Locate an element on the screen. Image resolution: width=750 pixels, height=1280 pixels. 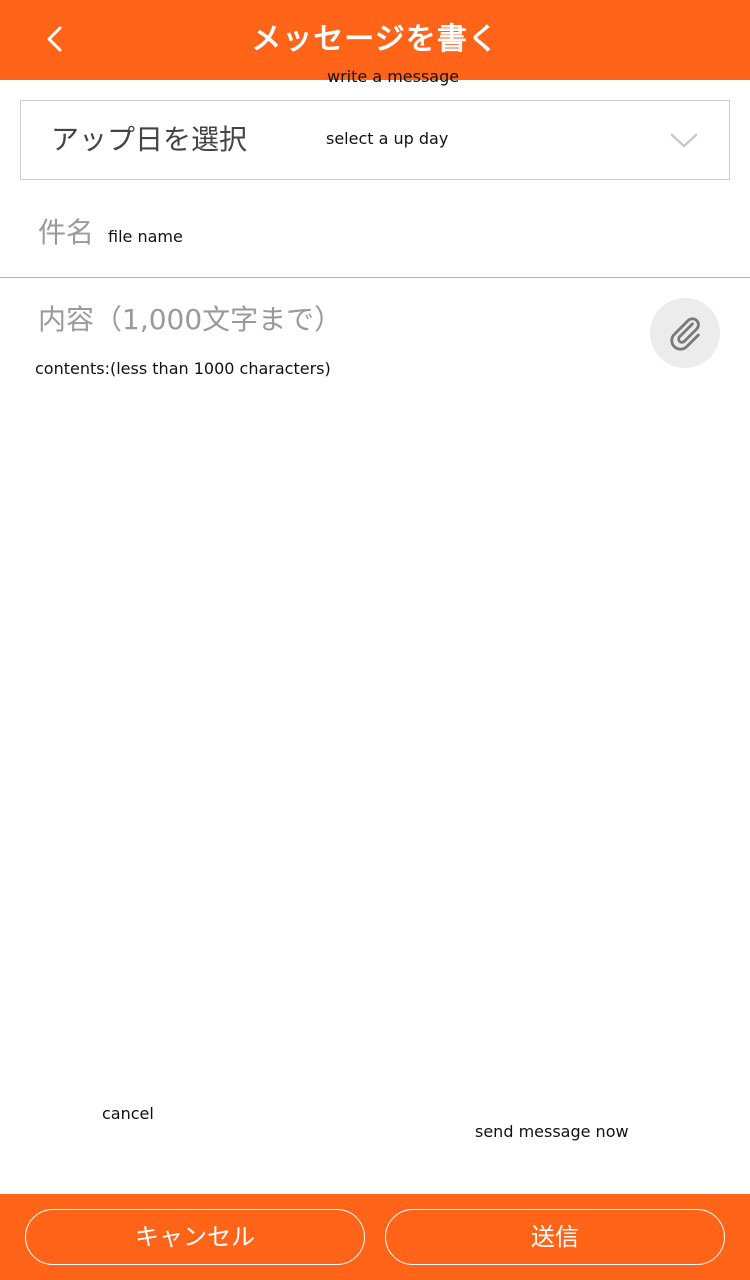
send-button: 送信 is located at coordinates (555, 1237).